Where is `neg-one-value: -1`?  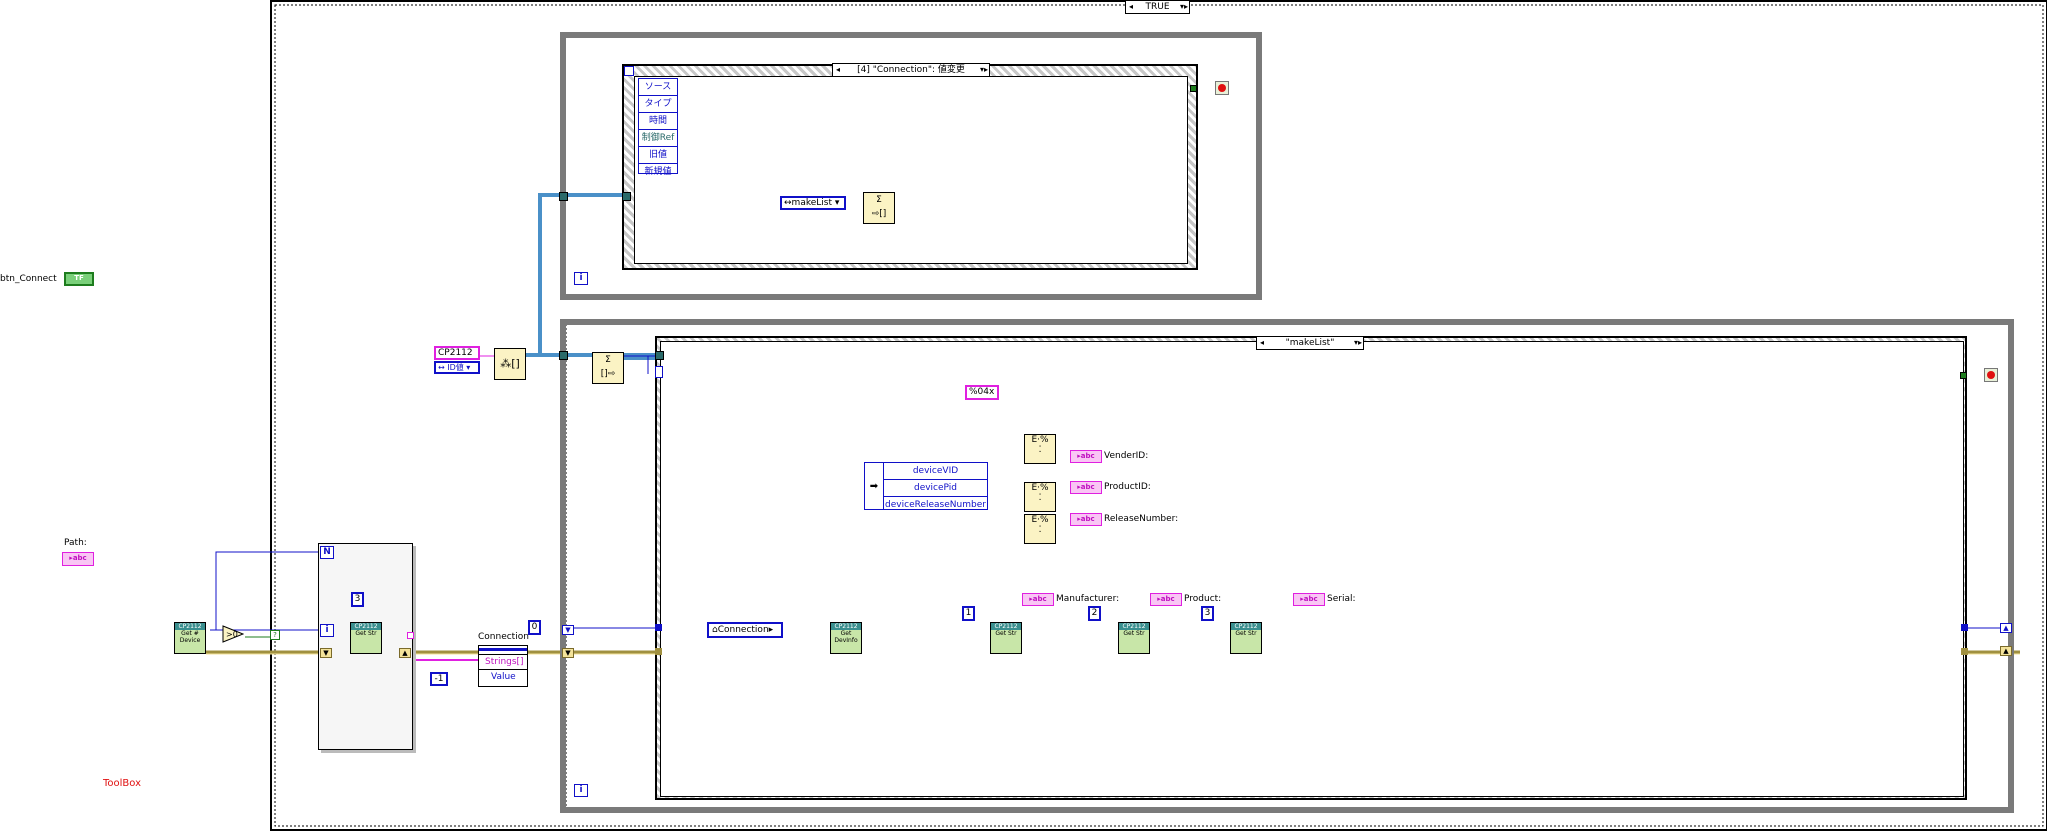 neg-one-value: -1 is located at coordinates (439, 679).